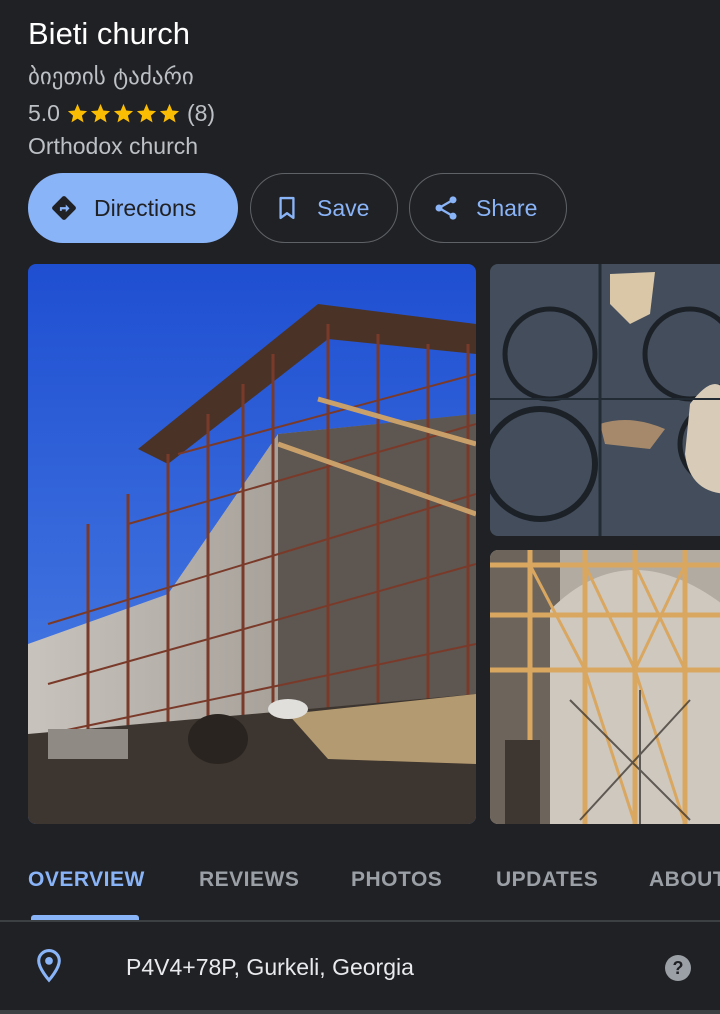 This screenshot has width=720, height=1014. I want to click on directions-button: Directions, so click(133, 208).